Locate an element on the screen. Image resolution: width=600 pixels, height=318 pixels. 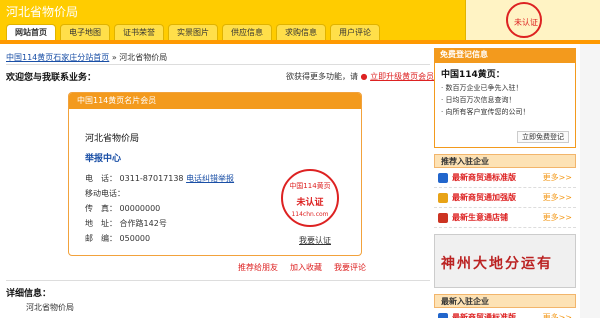
mobile-row: 移动电话： is located at coordinates (105, 193).